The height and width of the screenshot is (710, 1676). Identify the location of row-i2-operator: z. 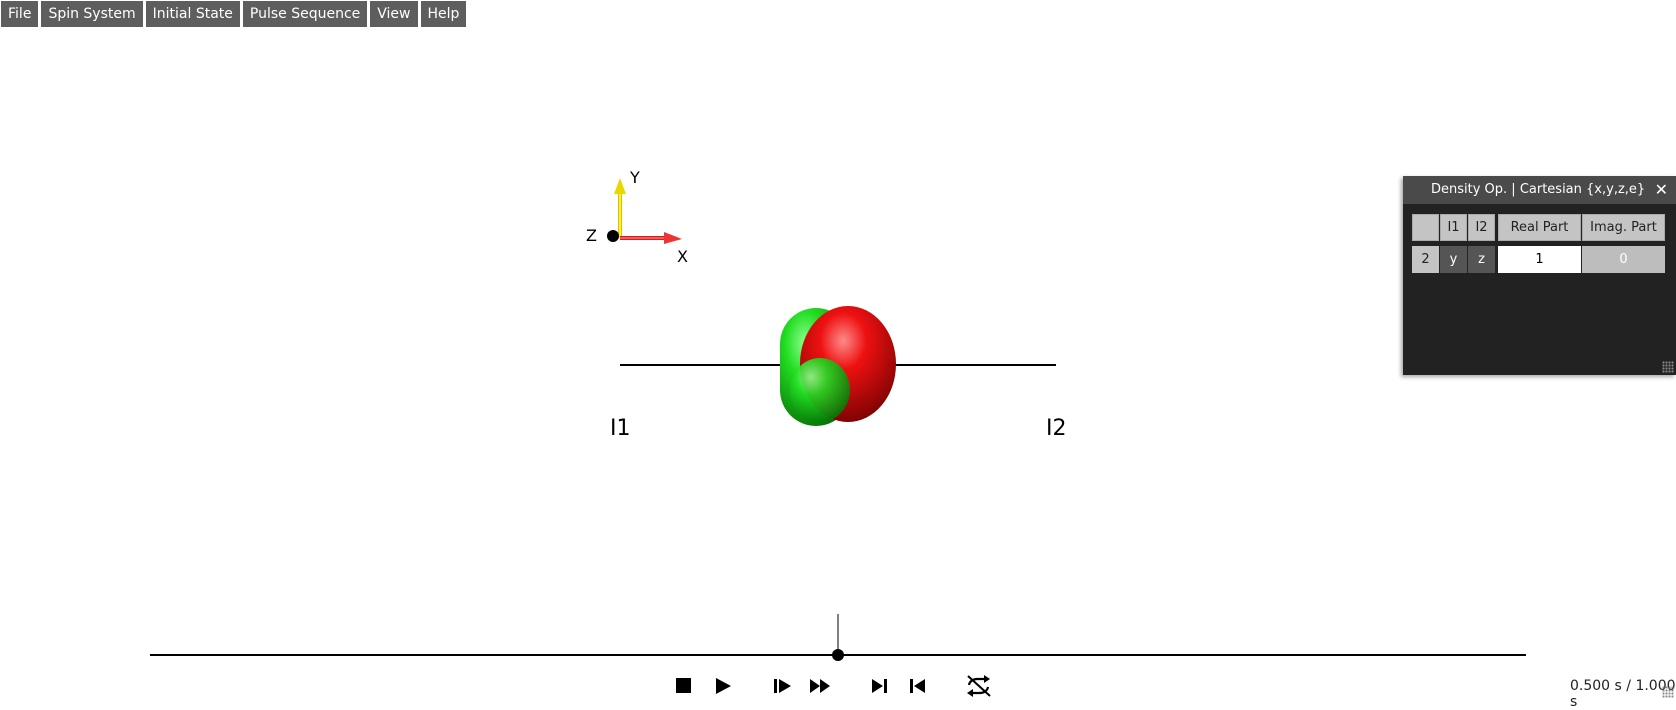
(1481, 259).